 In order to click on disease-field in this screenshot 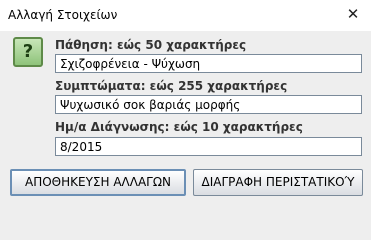, I will do `click(208, 63)`.